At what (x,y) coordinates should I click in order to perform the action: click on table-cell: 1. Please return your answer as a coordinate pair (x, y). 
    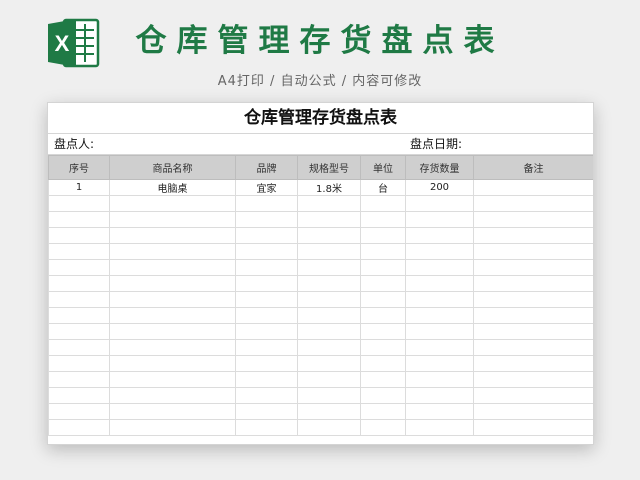
    Looking at the image, I should click on (79, 187).